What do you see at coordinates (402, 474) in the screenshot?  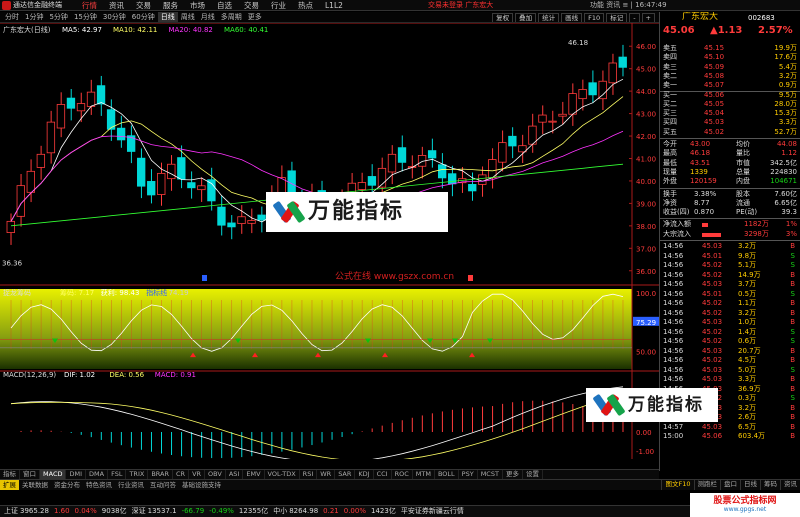 I see `indicator-tab: ROC` at bounding box center [402, 474].